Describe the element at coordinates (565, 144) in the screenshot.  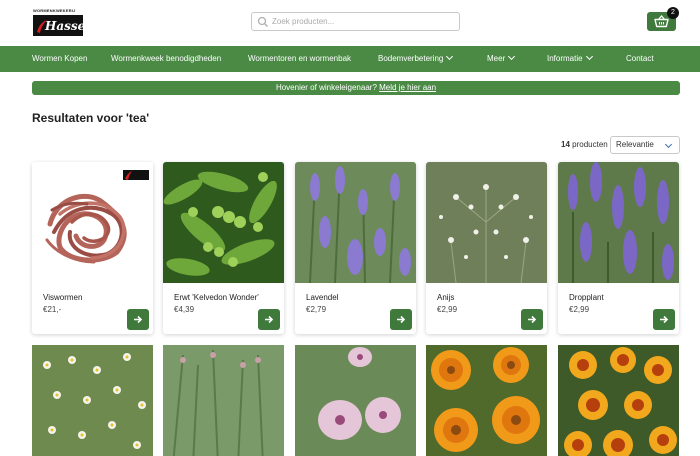
I see `result-count-number: 14` at that location.